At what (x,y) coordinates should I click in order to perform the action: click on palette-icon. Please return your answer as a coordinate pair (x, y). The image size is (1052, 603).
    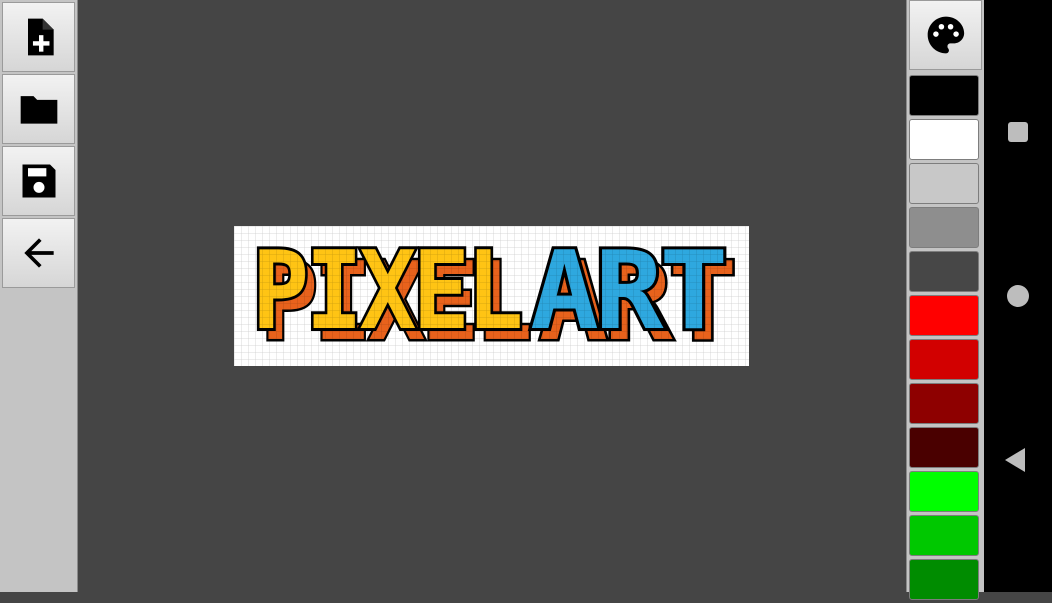
    Looking at the image, I should click on (945, 35).